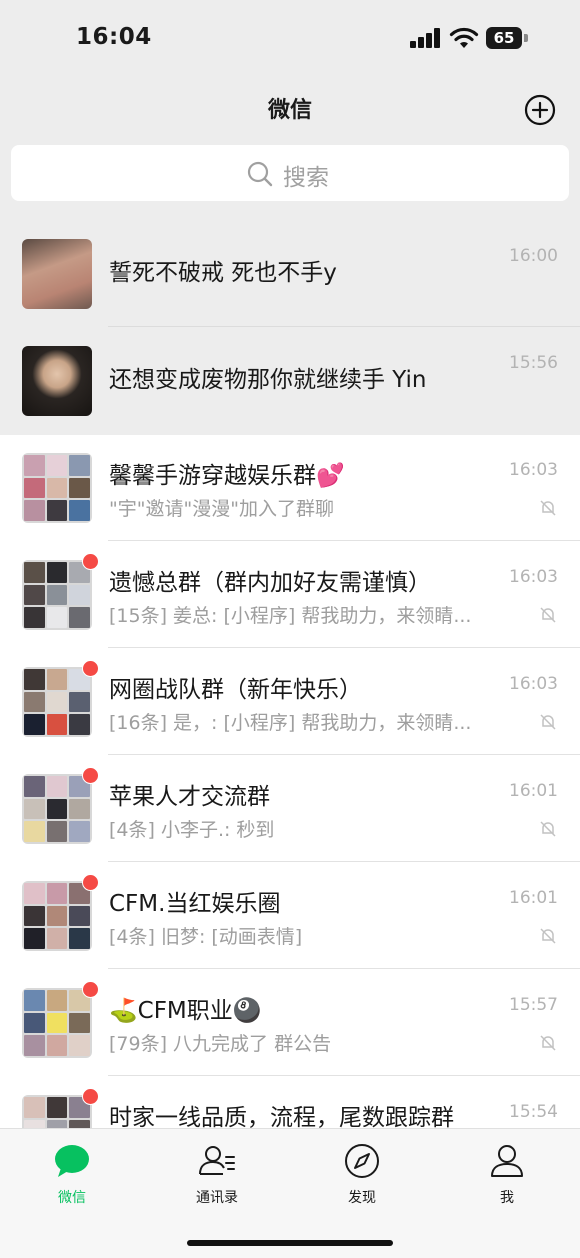 This screenshot has height=1258, width=580. What do you see at coordinates (362, 1198) in the screenshot?
I see `tab-label: 发现` at bounding box center [362, 1198].